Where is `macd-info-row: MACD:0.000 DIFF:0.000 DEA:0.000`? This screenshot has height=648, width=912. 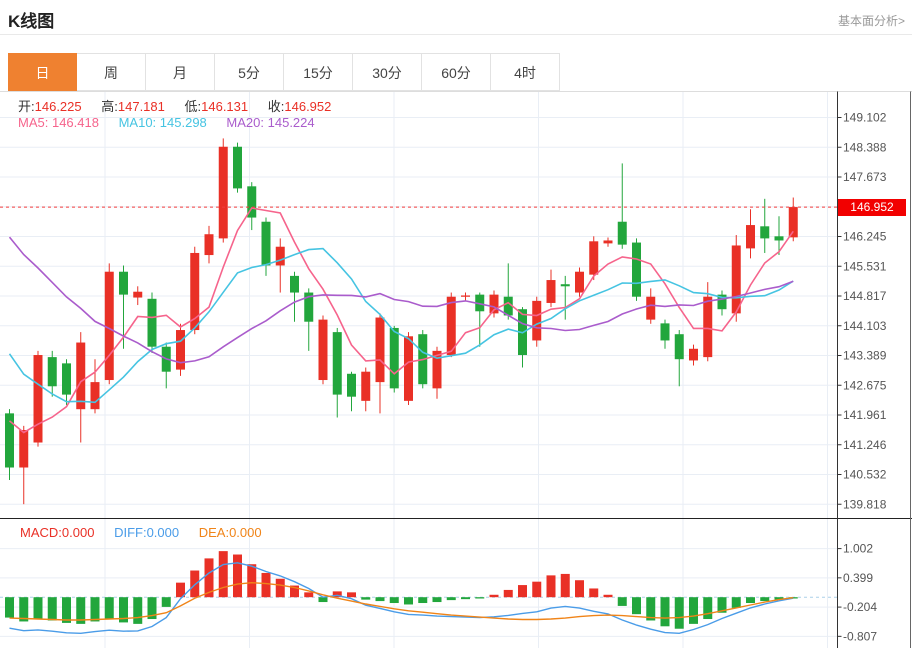
macd-info-row: MACD:0.000 DIFF:0.000 DEA:0.000 is located at coordinates (149, 532).